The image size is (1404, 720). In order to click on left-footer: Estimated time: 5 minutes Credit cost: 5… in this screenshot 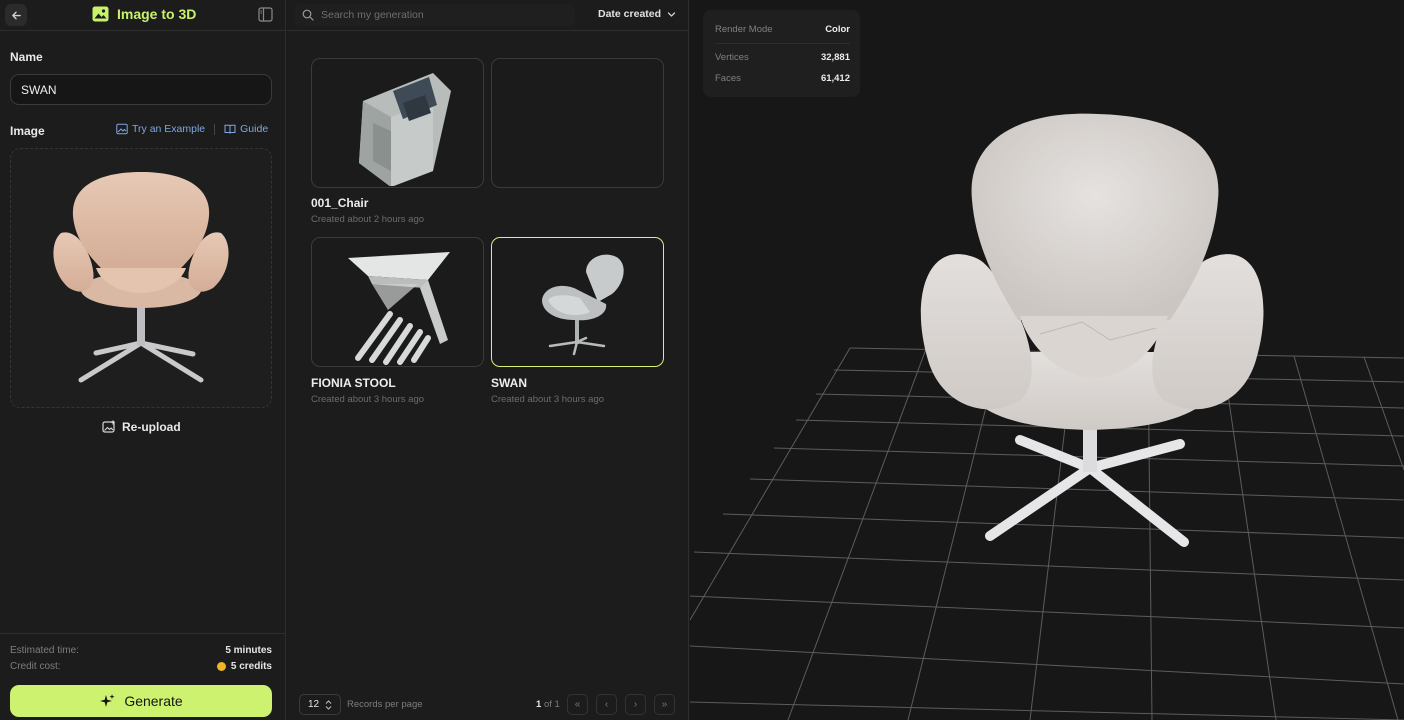, I will do `click(143, 676)`.